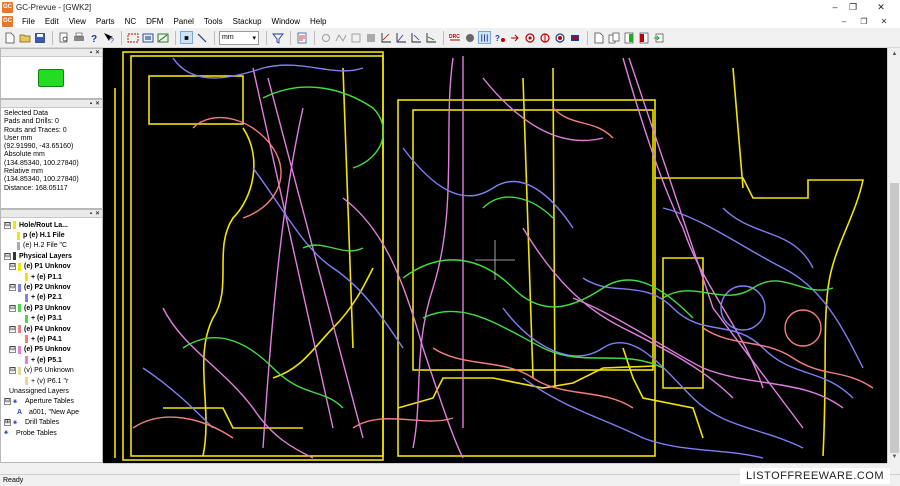 The width and height of the screenshot is (900, 486). I want to click on copper-pour-icon: ?, so click(499, 37).